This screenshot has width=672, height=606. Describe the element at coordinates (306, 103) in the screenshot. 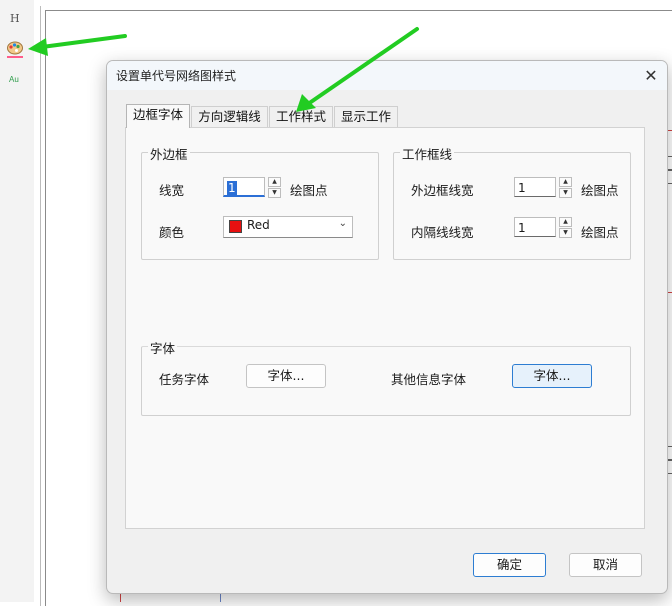

I see `annotation-arrowhead-dialog` at that location.